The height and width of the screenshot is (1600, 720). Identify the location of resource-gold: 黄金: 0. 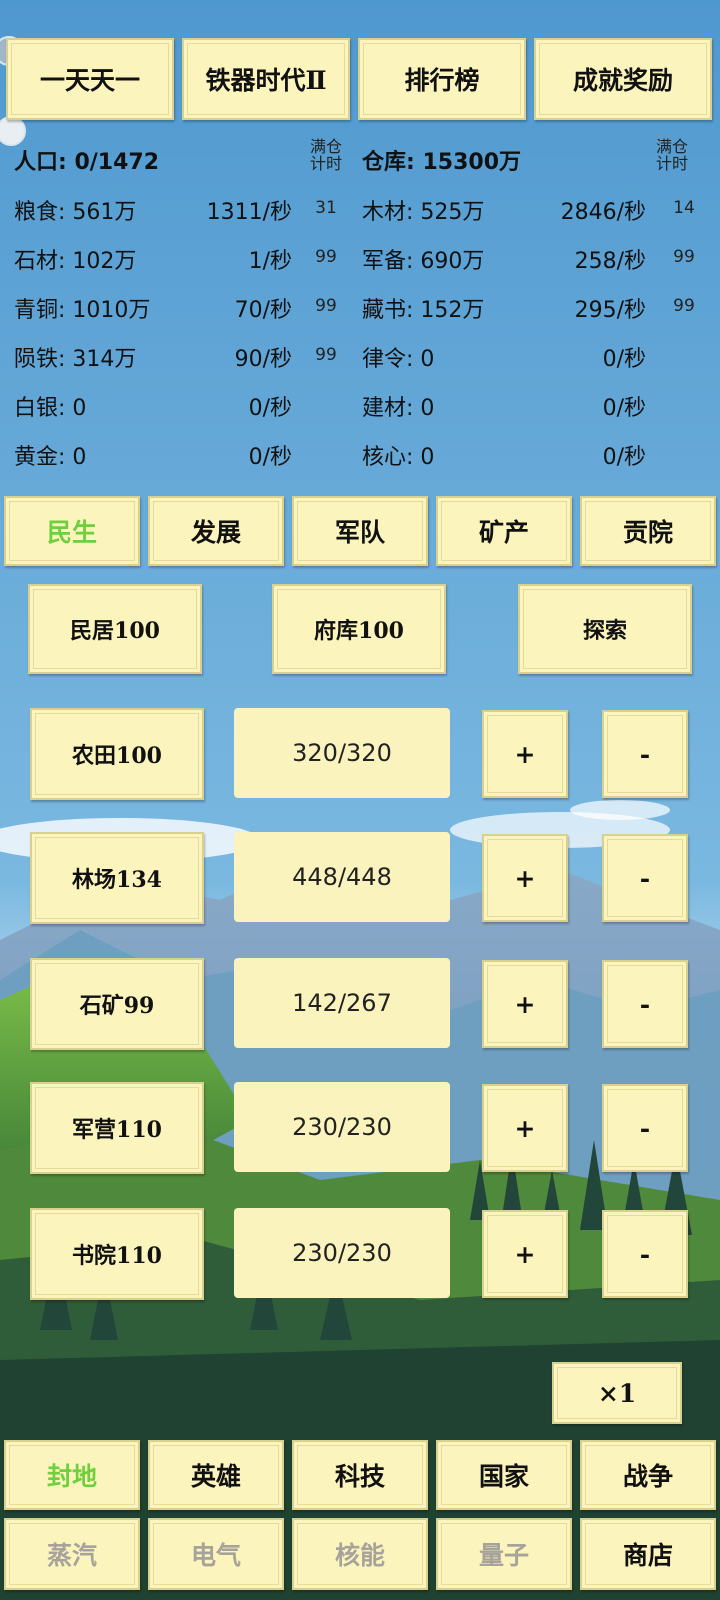
(50, 457).